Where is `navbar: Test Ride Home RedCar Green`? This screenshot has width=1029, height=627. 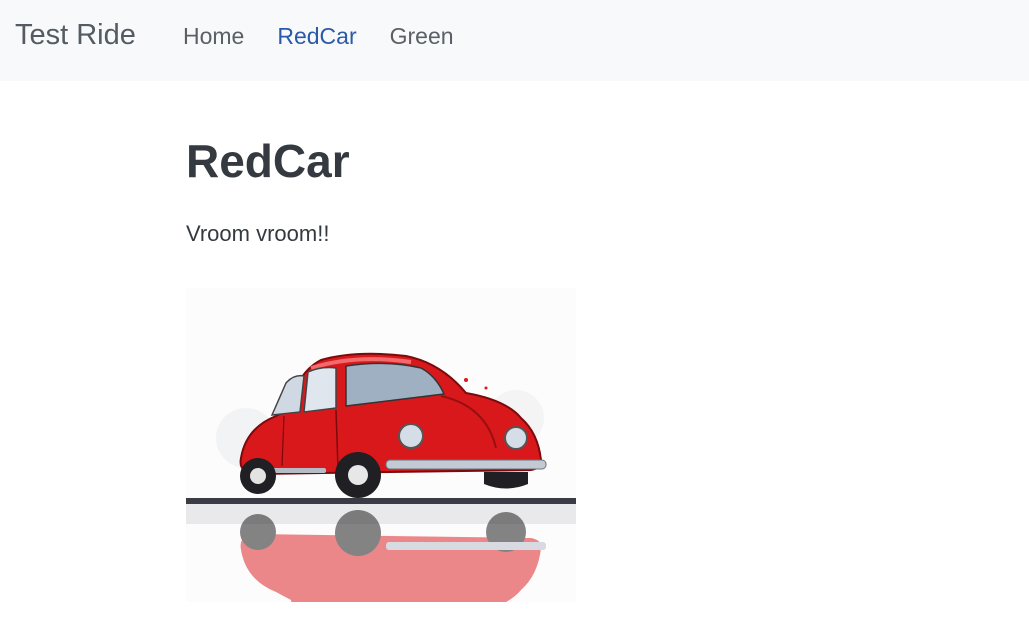 navbar: Test Ride Home RedCar Green is located at coordinates (514, 40).